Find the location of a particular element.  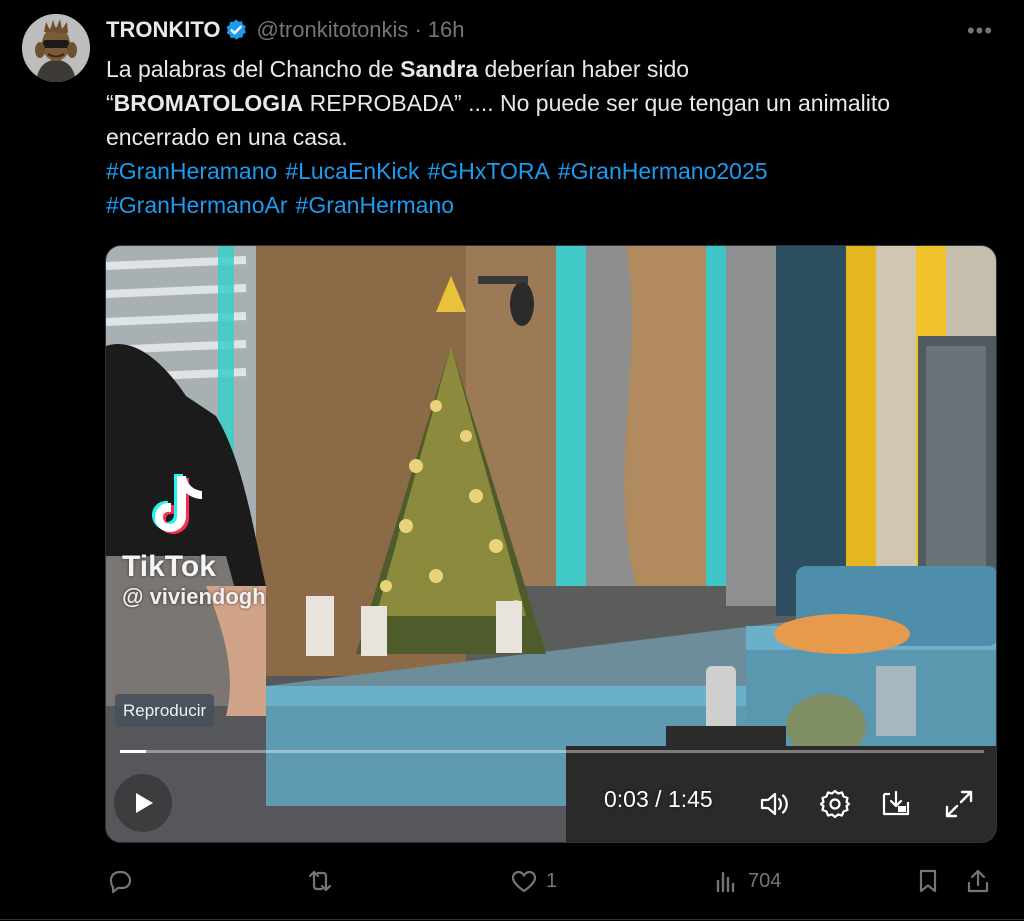

views-button: 704 is located at coordinates (746, 881).